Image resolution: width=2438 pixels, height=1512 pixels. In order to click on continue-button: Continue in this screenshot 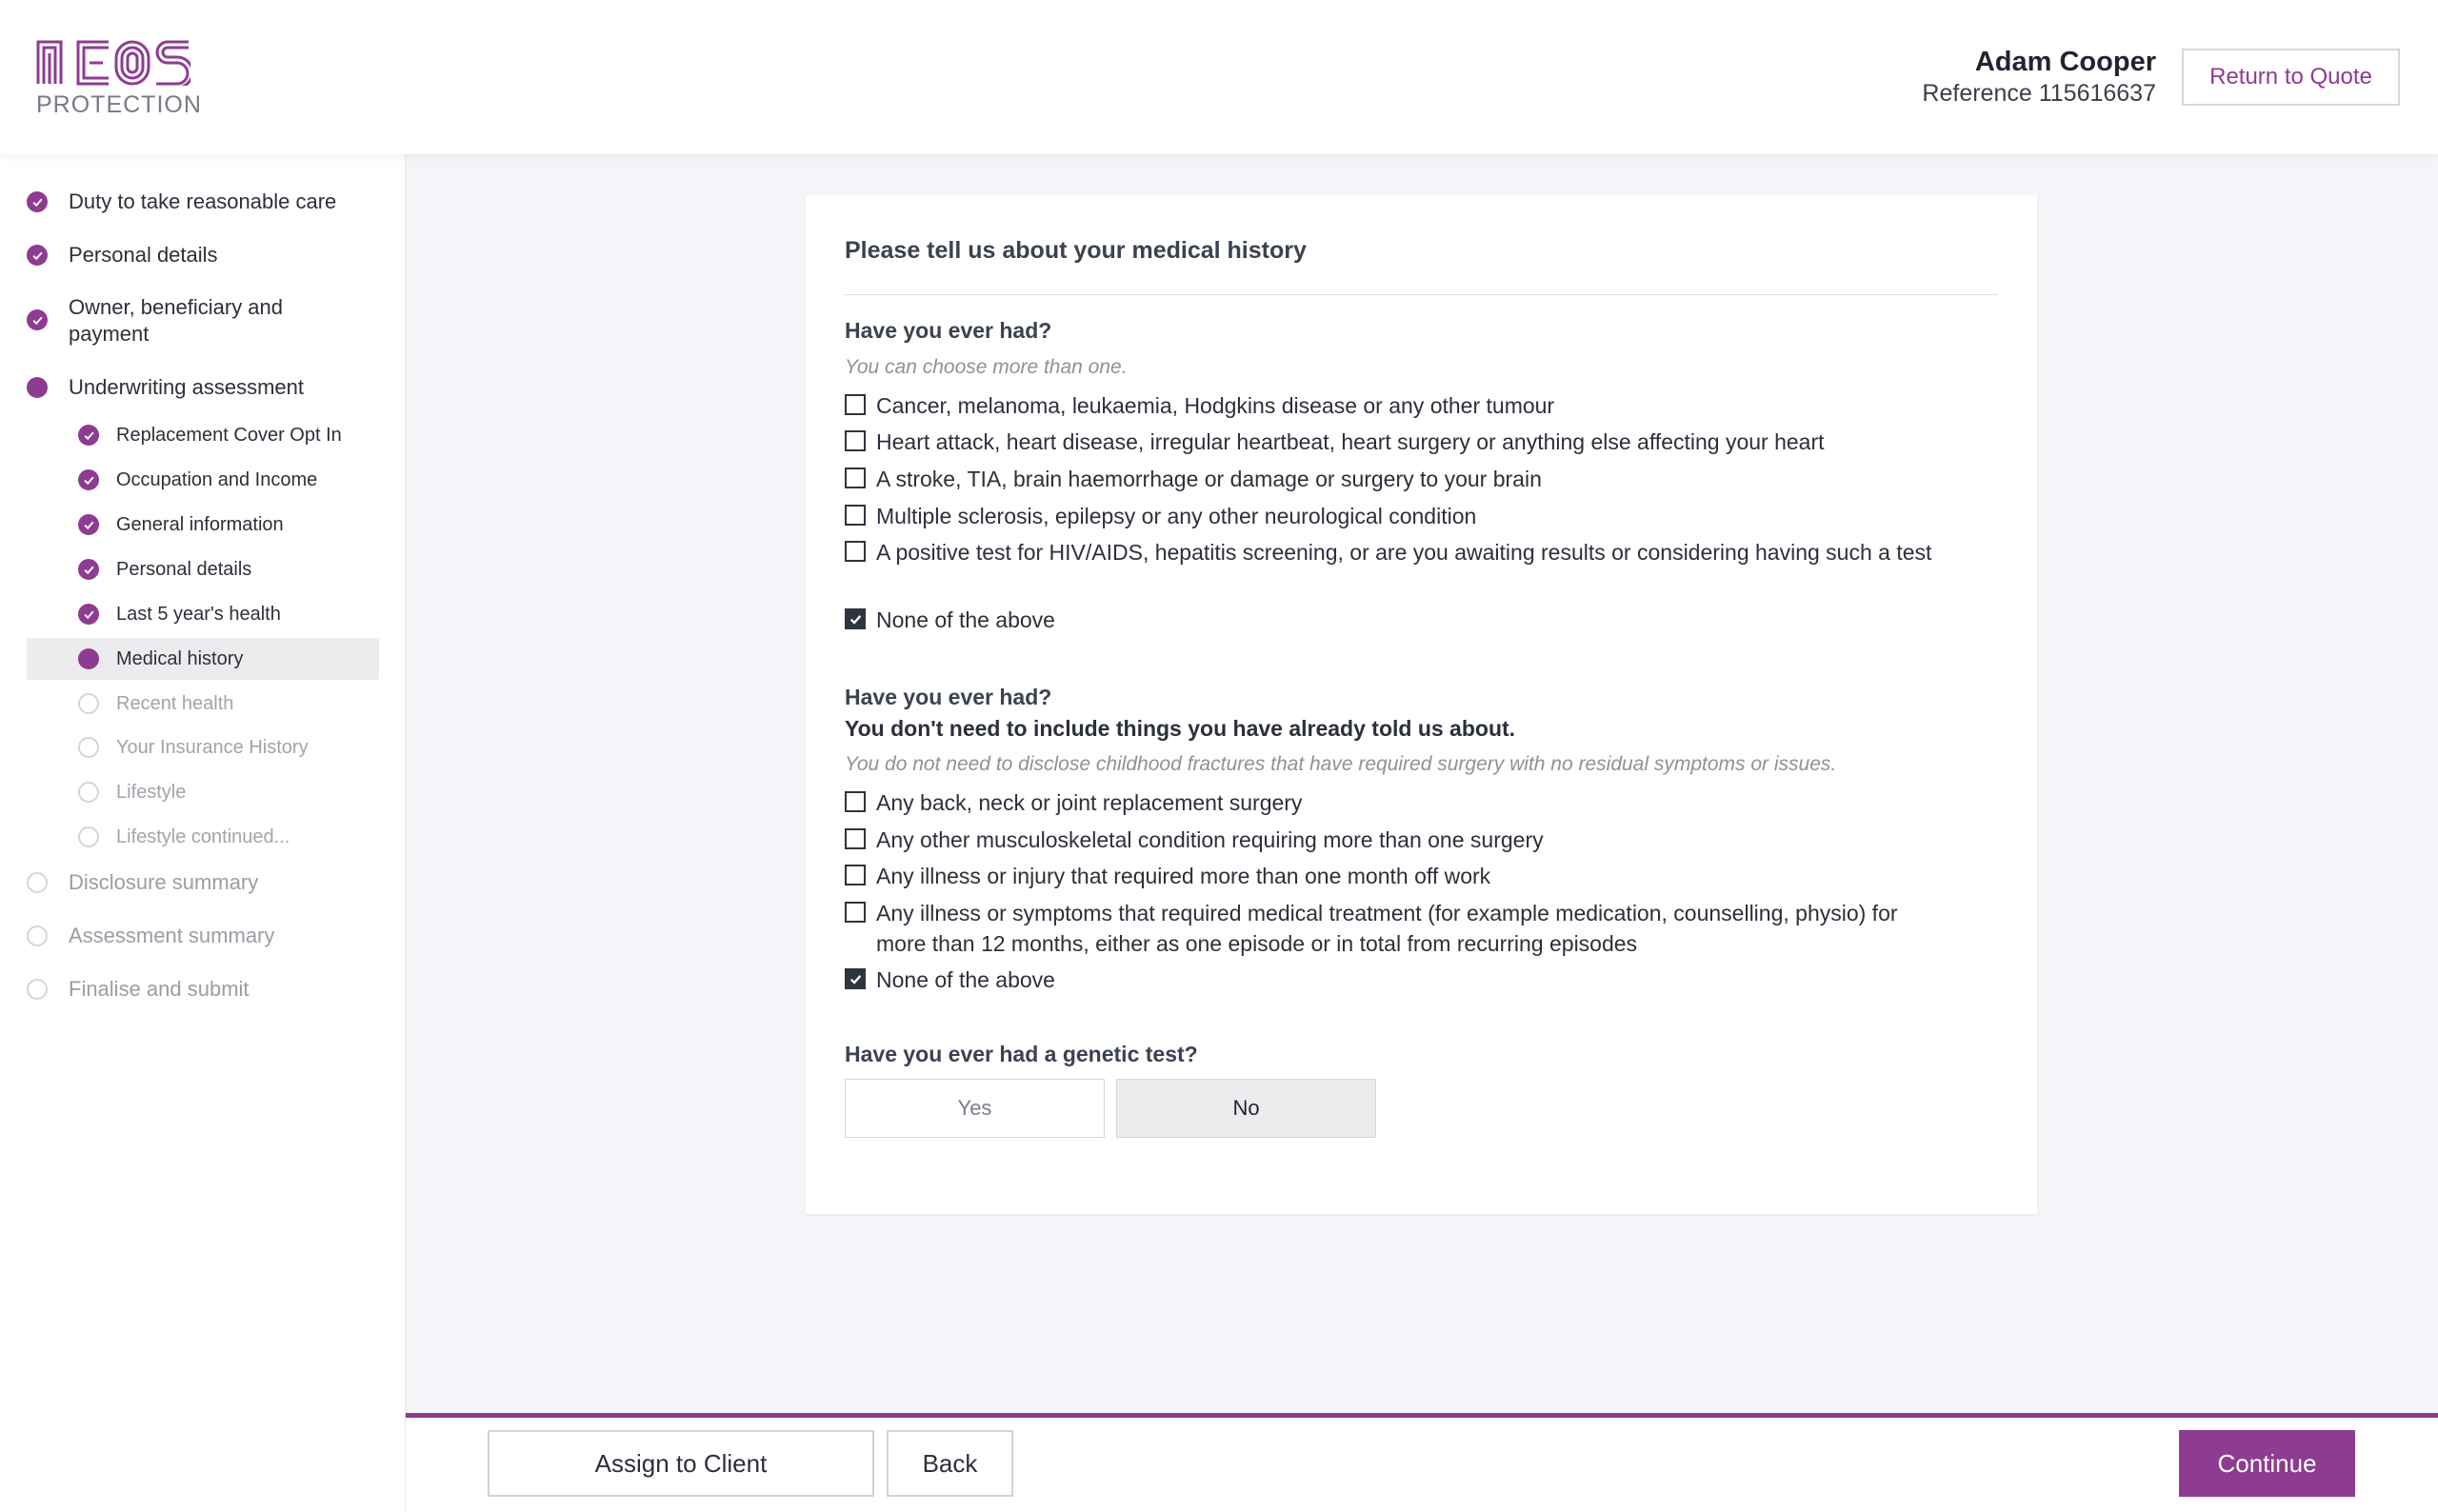, I will do `click(2267, 1463)`.